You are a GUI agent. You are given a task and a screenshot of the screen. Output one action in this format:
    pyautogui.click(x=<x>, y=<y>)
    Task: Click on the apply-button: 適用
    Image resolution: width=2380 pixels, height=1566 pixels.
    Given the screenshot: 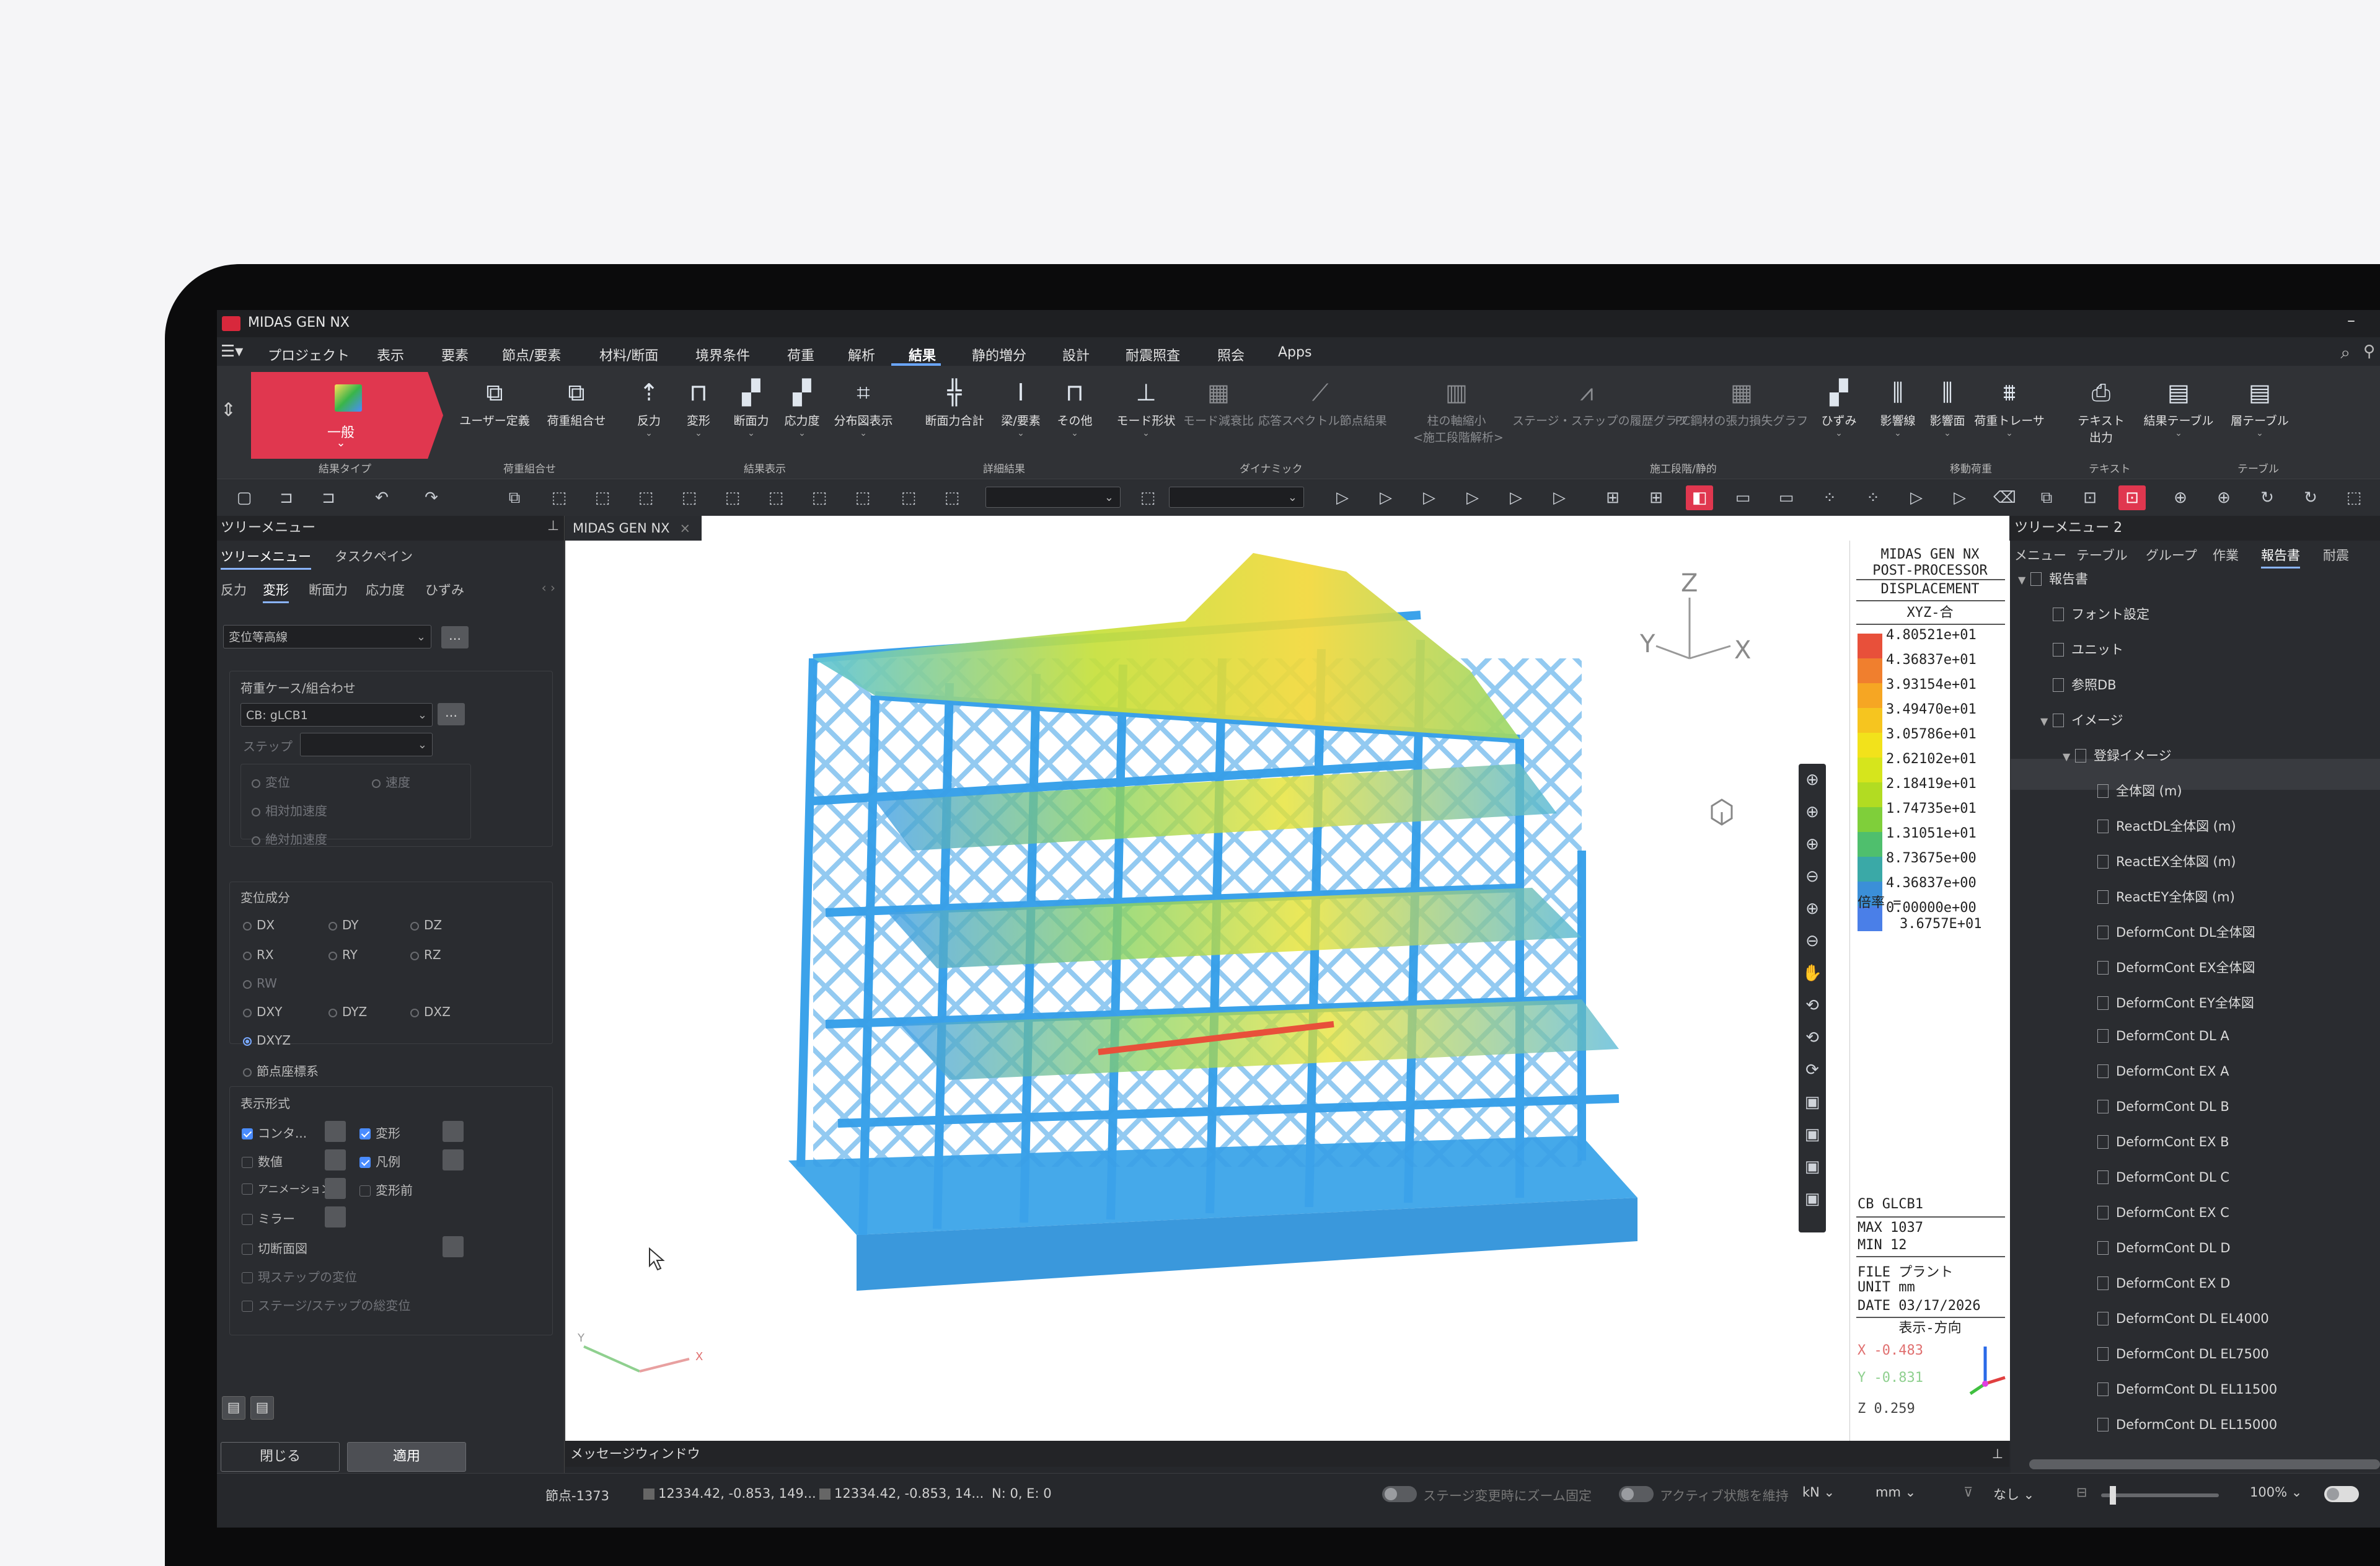 What is the action you would take?
    pyautogui.click(x=406, y=1457)
    